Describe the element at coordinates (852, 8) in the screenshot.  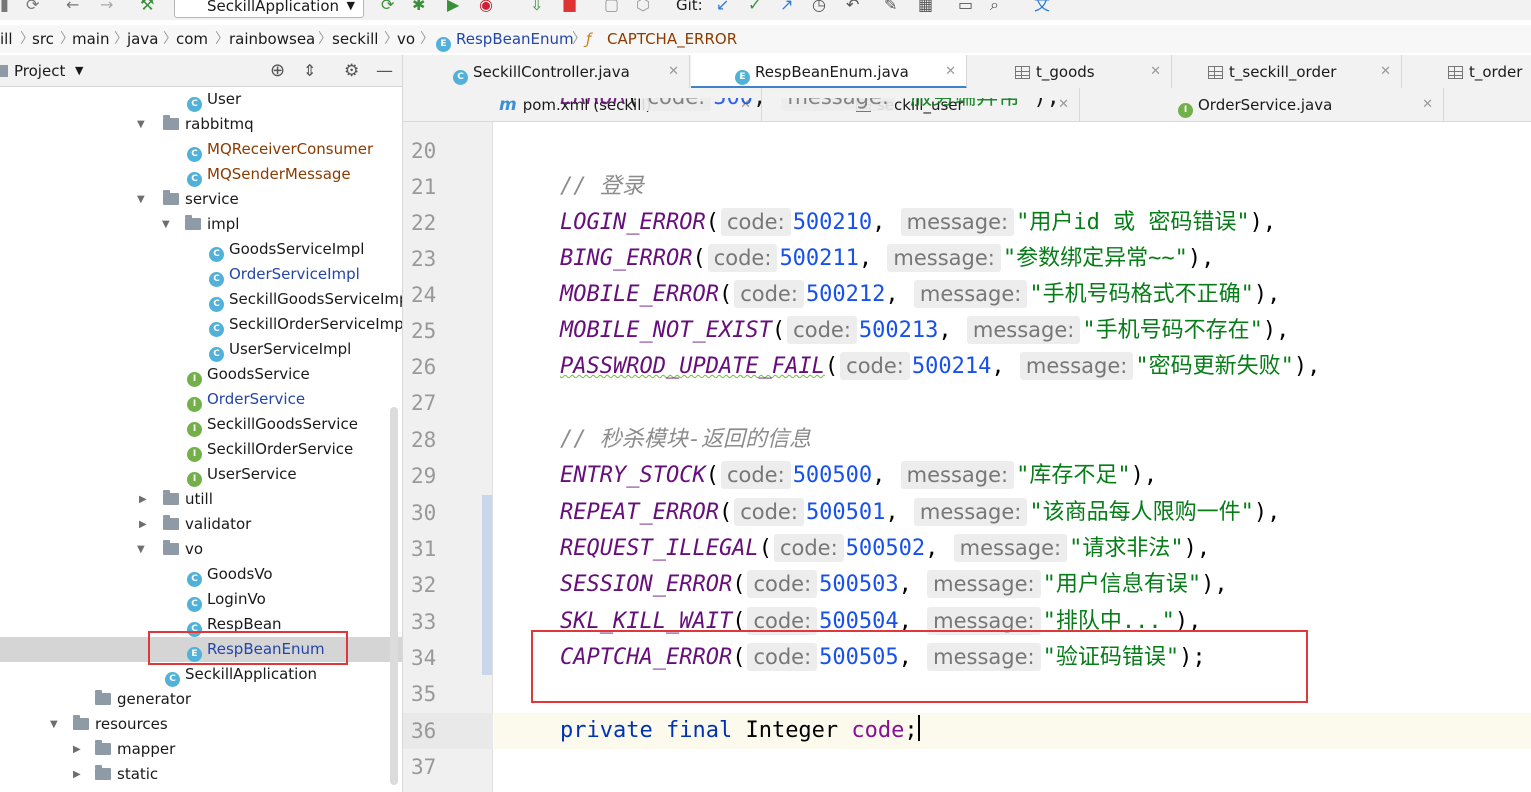
I see `rollback-icon: ↶` at that location.